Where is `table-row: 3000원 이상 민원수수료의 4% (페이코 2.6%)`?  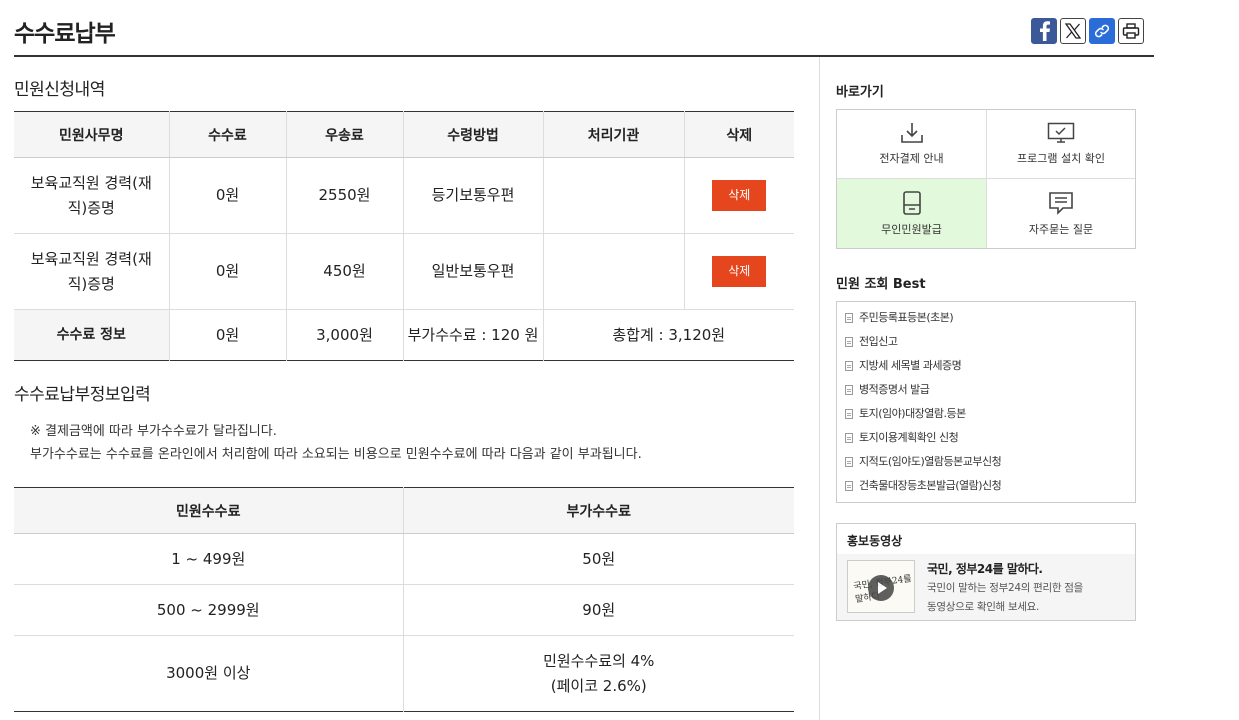
table-row: 3000원 이상 민원수수료의 4% (페이코 2.6%) is located at coordinates (404, 673).